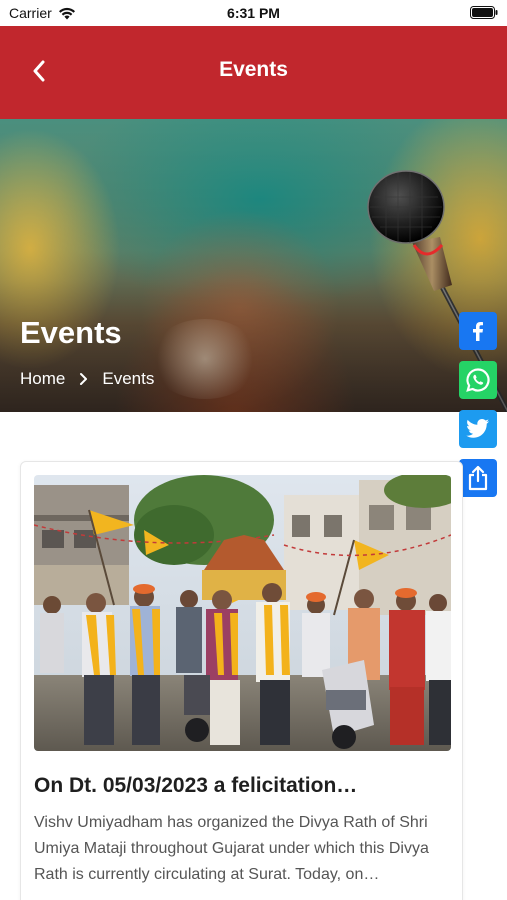  What do you see at coordinates (42, 379) in the screenshot?
I see `breadcrumb-home-link: Home` at bounding box center [42, 379].